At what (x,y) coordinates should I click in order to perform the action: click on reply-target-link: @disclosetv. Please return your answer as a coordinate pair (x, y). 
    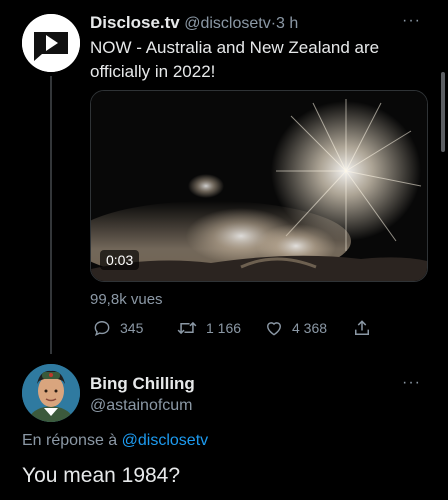
    Looking at the image, I should click on (165, 440).